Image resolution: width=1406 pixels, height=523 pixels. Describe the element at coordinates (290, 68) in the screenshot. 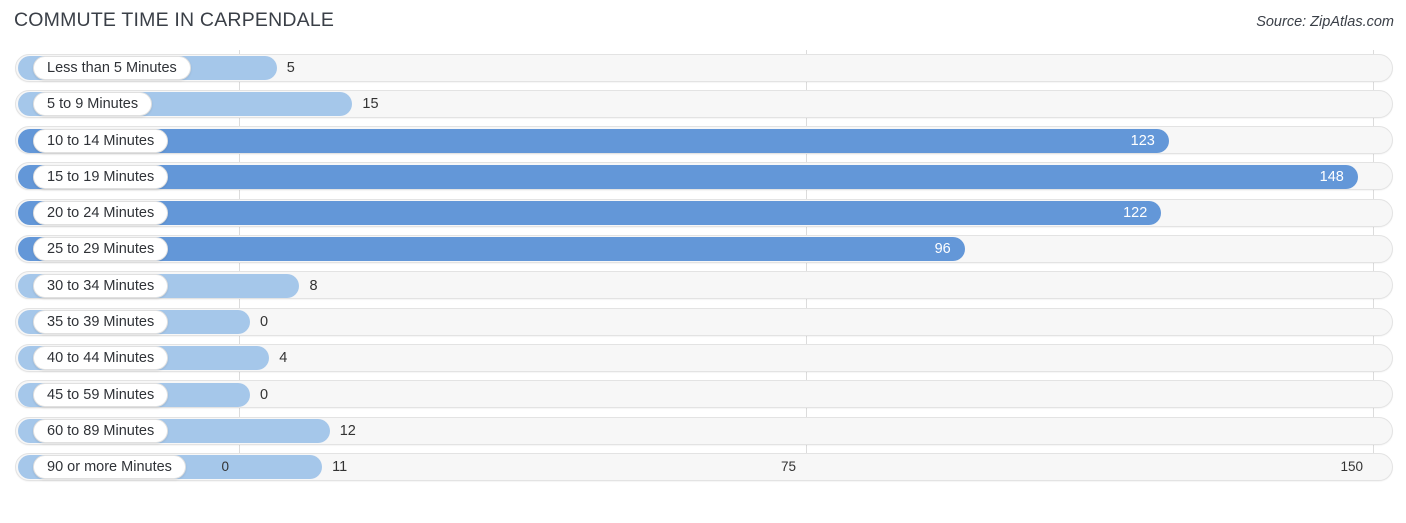

I see `bar-value-label: 5` at that location.